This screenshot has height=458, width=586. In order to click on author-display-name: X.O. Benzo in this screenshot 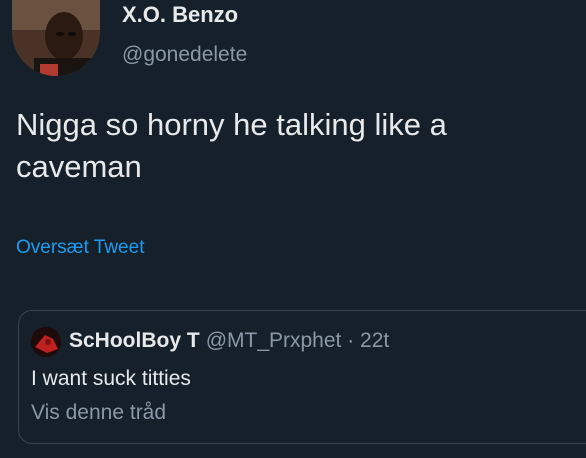, I will do `click(180, 15)`.